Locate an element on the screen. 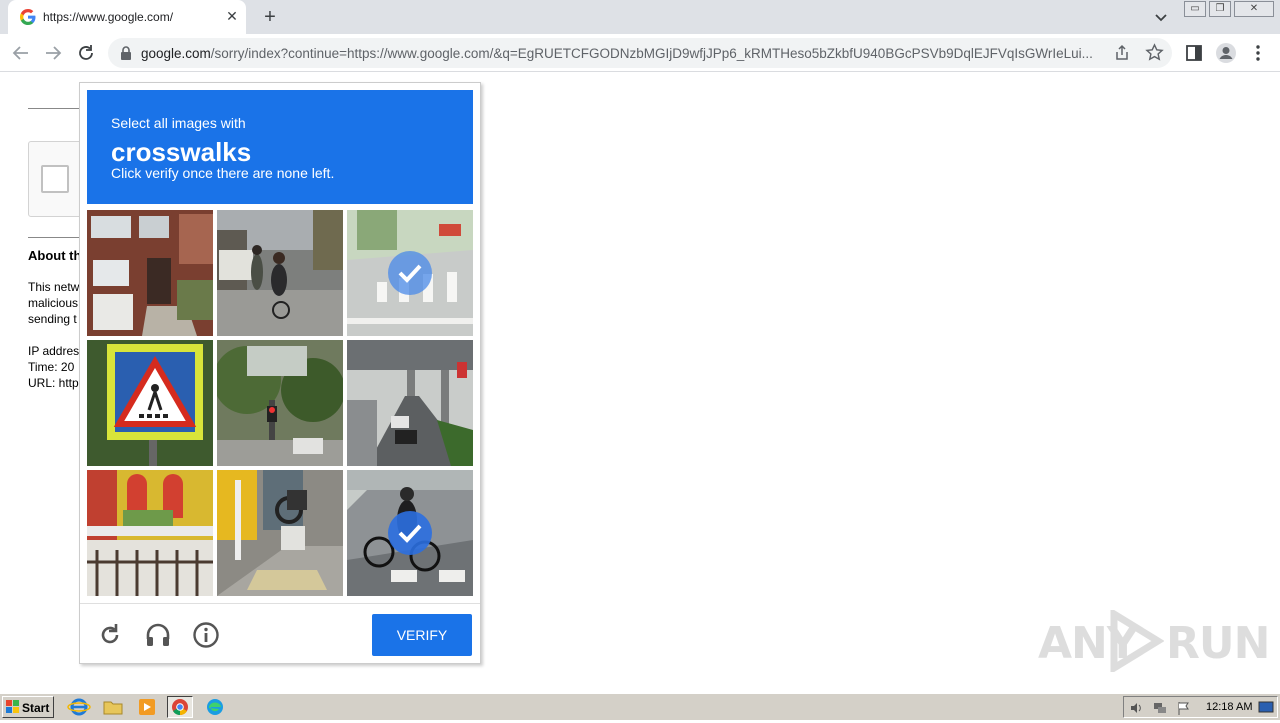 Image resolution: width=1280 pixels, height=723 pixels. reload-page-icon is located at coordinates (86, 53).